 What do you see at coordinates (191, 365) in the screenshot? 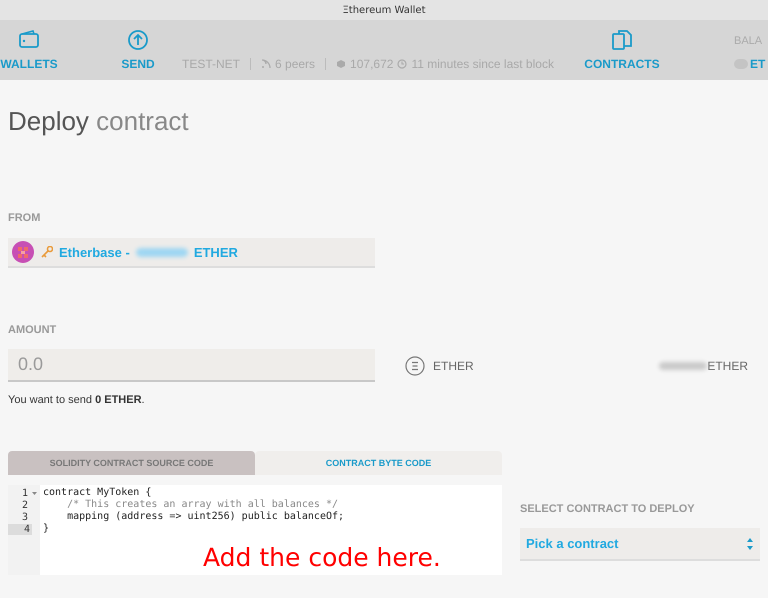
I see `amount-field: 0.0` at bounding box center [191, 365].